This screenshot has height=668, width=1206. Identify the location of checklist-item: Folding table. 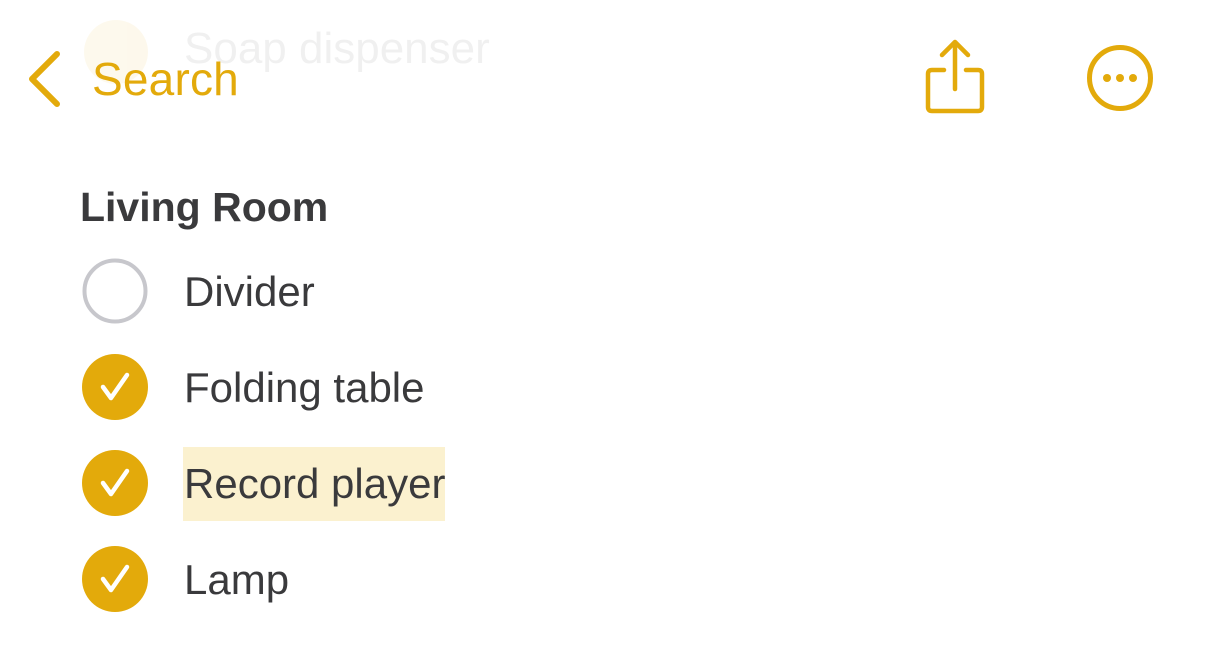
(610, 396).